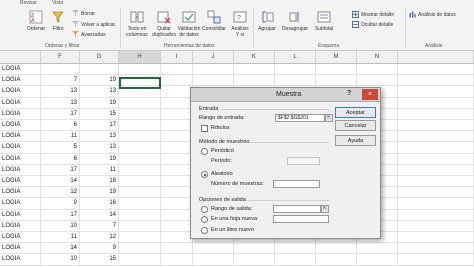 This screenshot has width=474, height=267. What do you see at coordinates (349, 93) in the screenshot?
I see `help-button: ?` at bounding box center [349, 93].